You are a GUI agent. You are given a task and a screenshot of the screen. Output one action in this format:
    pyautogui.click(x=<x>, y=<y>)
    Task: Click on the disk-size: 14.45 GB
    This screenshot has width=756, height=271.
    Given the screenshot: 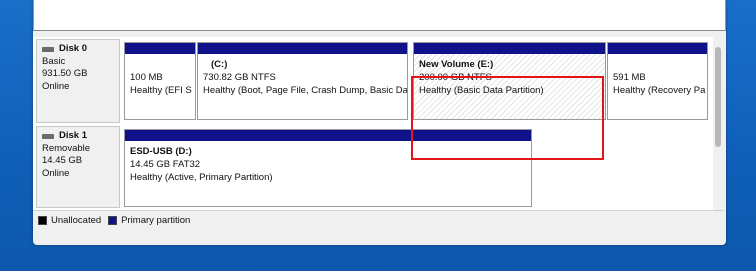 What is the action you would take?
    pyautogui.click(x=62, y=160)
    